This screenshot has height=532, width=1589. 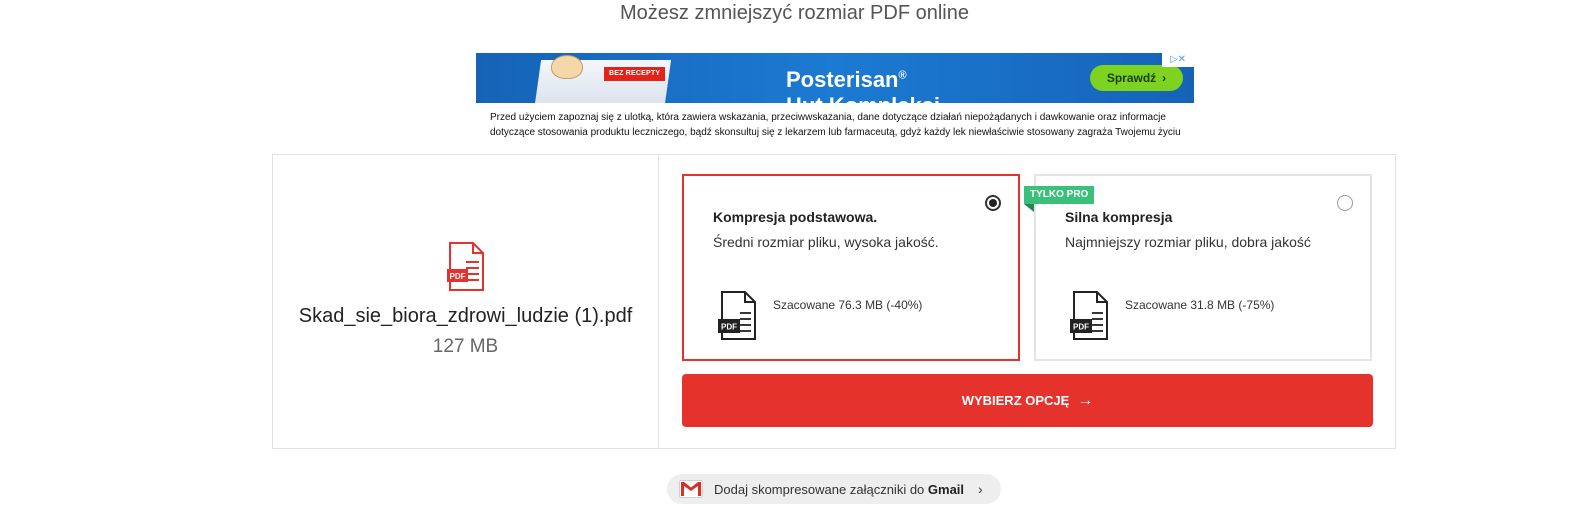 I want to click on choose-option-button: WYBIERZ OPCJĘ →, so click(x=1027, y=400).